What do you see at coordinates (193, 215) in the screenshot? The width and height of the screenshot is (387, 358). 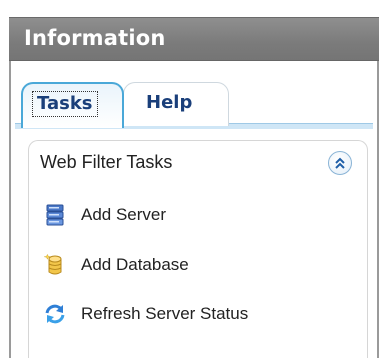 I see `task-add-server: Add Server` at bounding box center [193, 215].